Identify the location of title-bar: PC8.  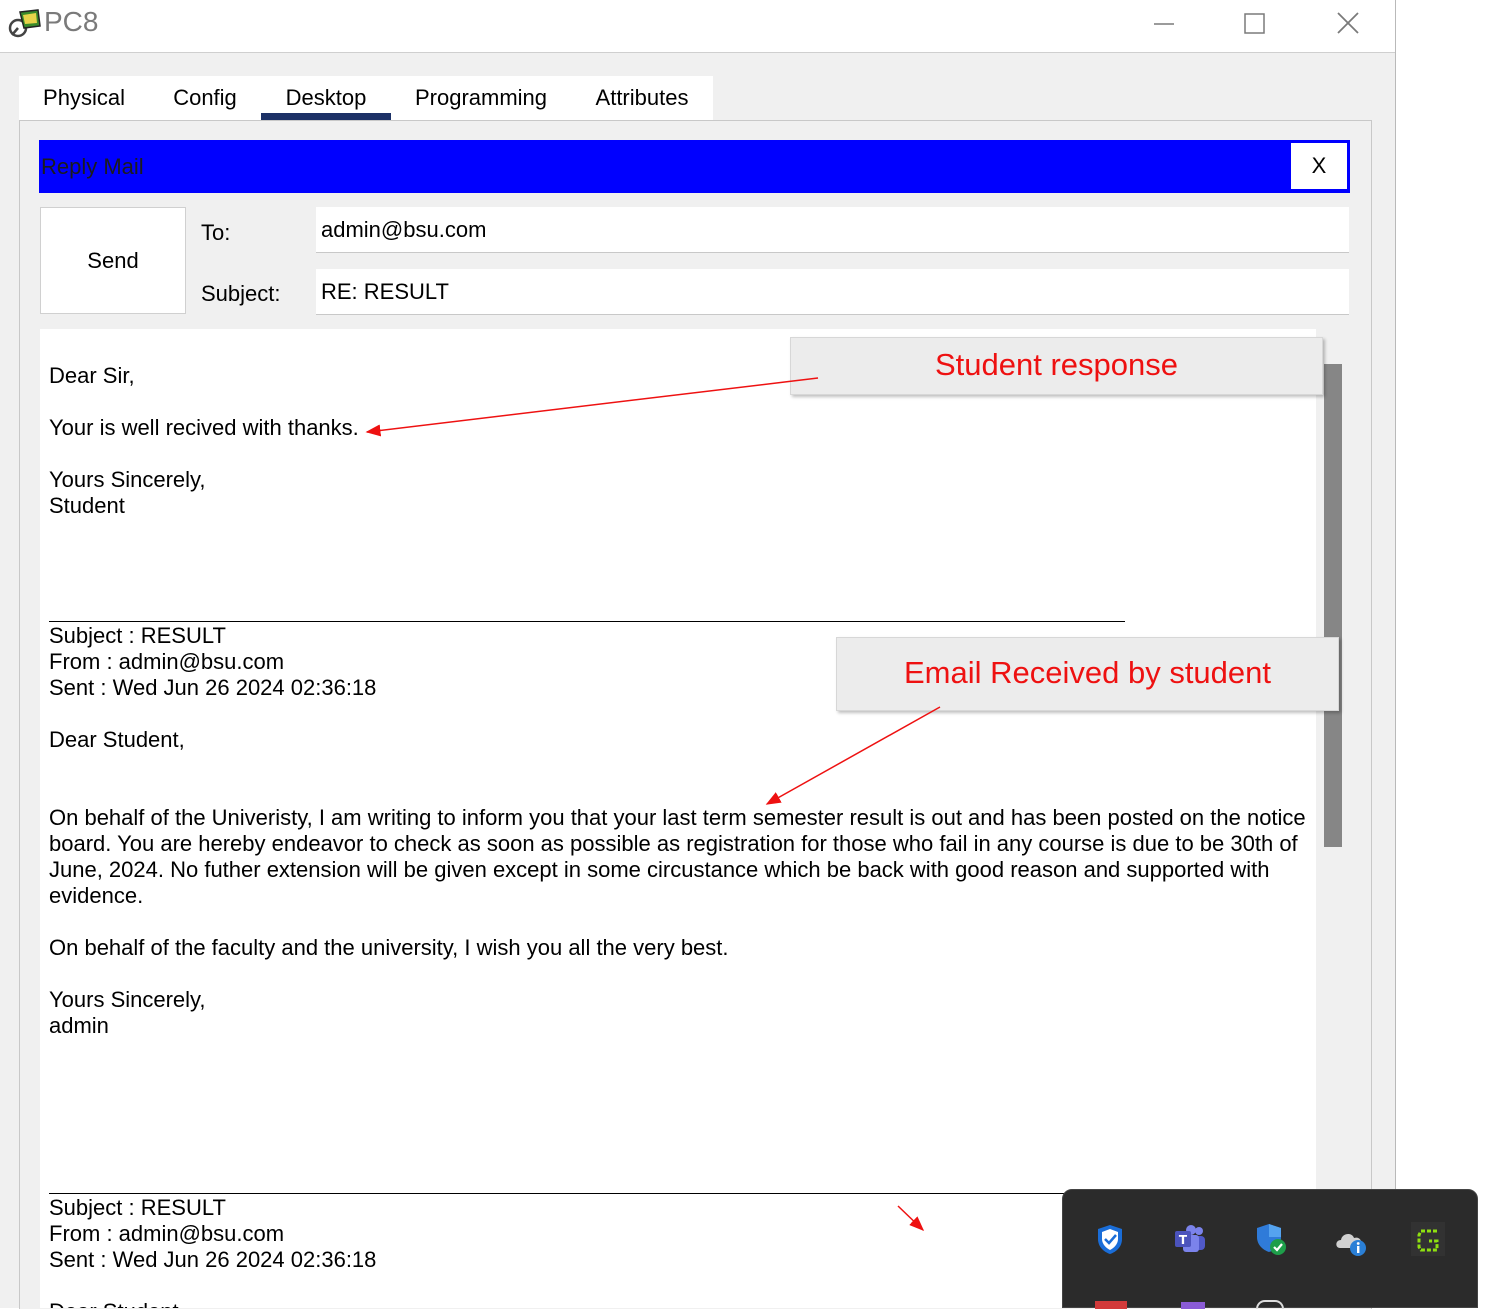
(697, 26).